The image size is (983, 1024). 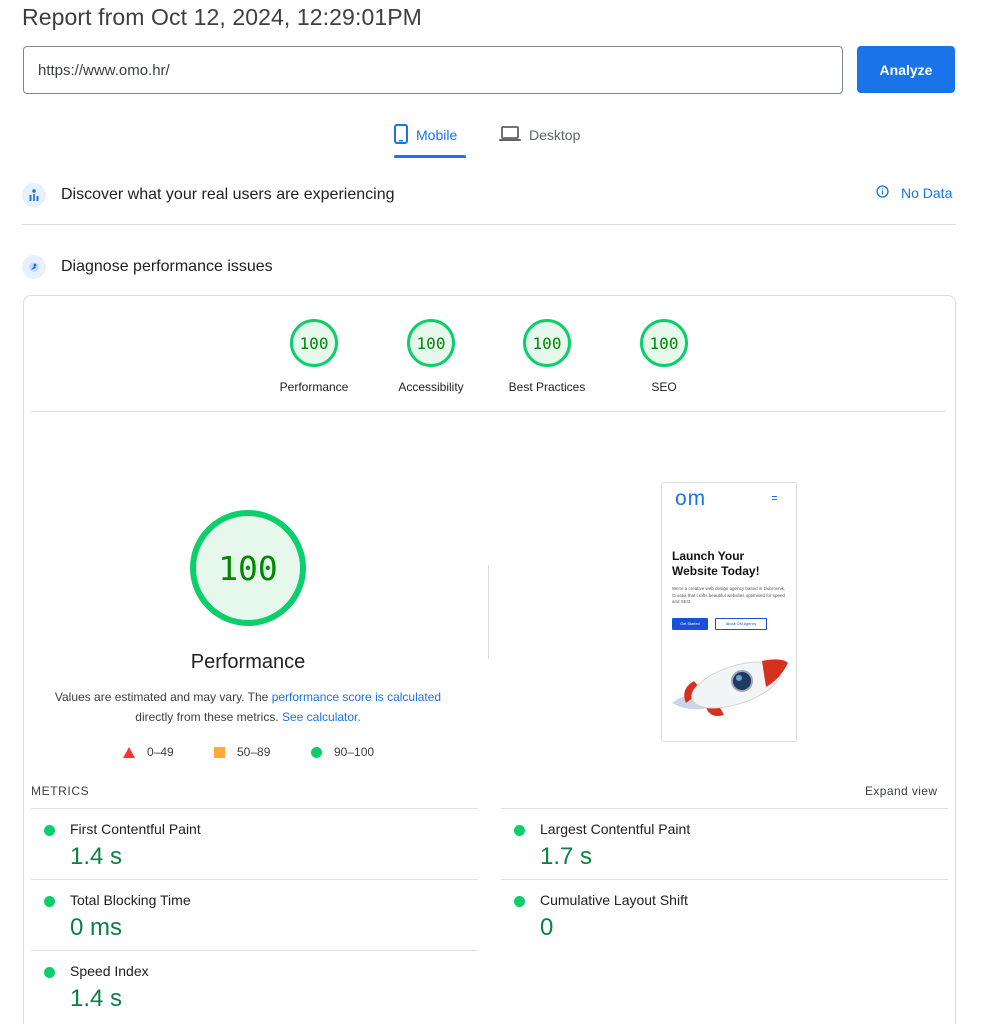 I want to click on tab-mobile: Mobile, so click(x=430, y=135).